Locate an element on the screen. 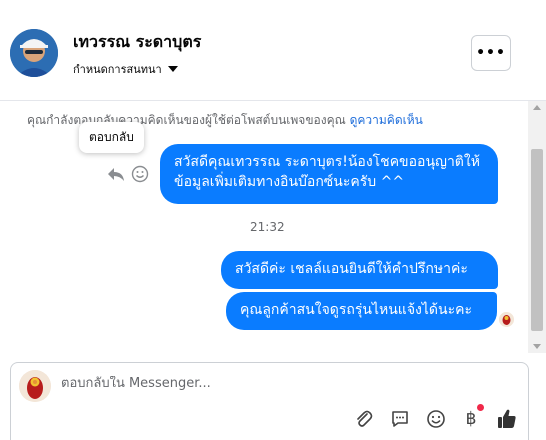 This screenshot has height=440, width=546. thread-scrollbar is located at coordinates (537, 227).